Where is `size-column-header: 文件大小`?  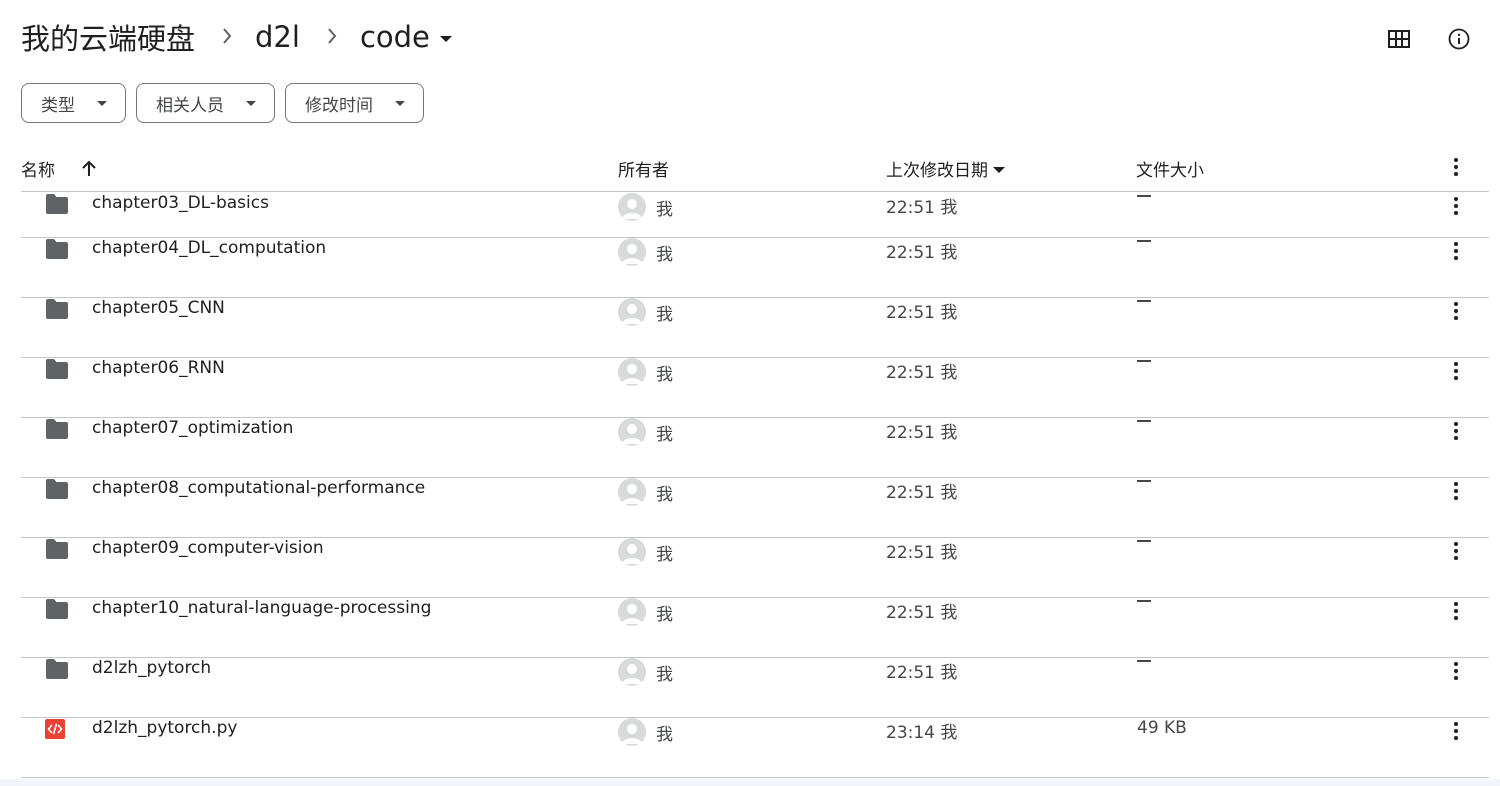
size-column-header: 文件大小 is located at coordinates (1170, 168).